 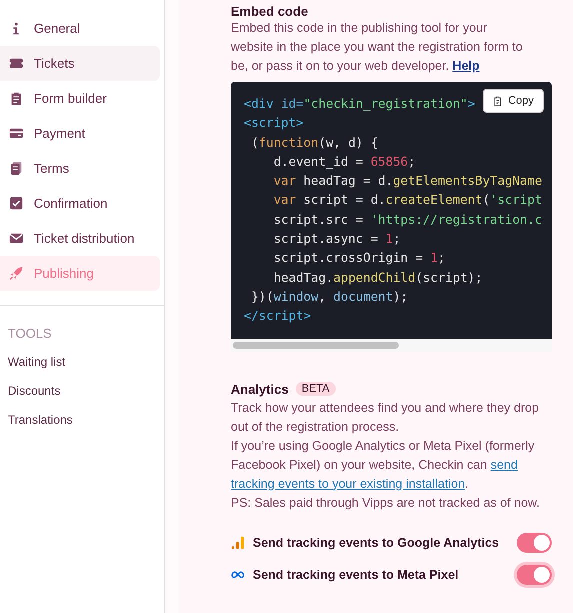 I want to click on code-line: })(window, document);, so click(x=329, y=297).